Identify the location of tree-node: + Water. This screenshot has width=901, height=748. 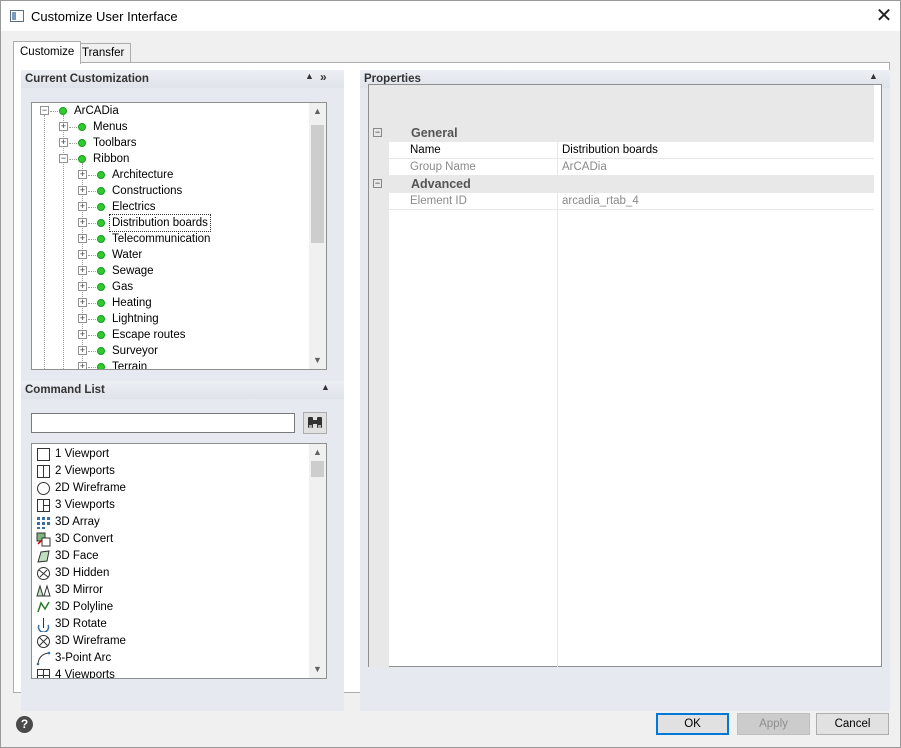
(171, 255).